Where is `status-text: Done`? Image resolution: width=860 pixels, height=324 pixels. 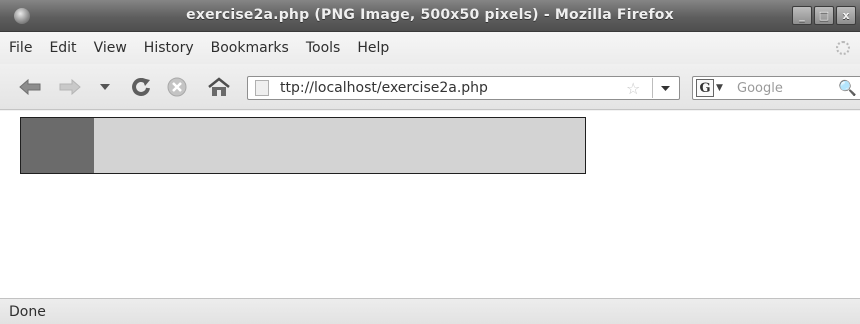
status-text: Done is located at coordinates (27, 312).